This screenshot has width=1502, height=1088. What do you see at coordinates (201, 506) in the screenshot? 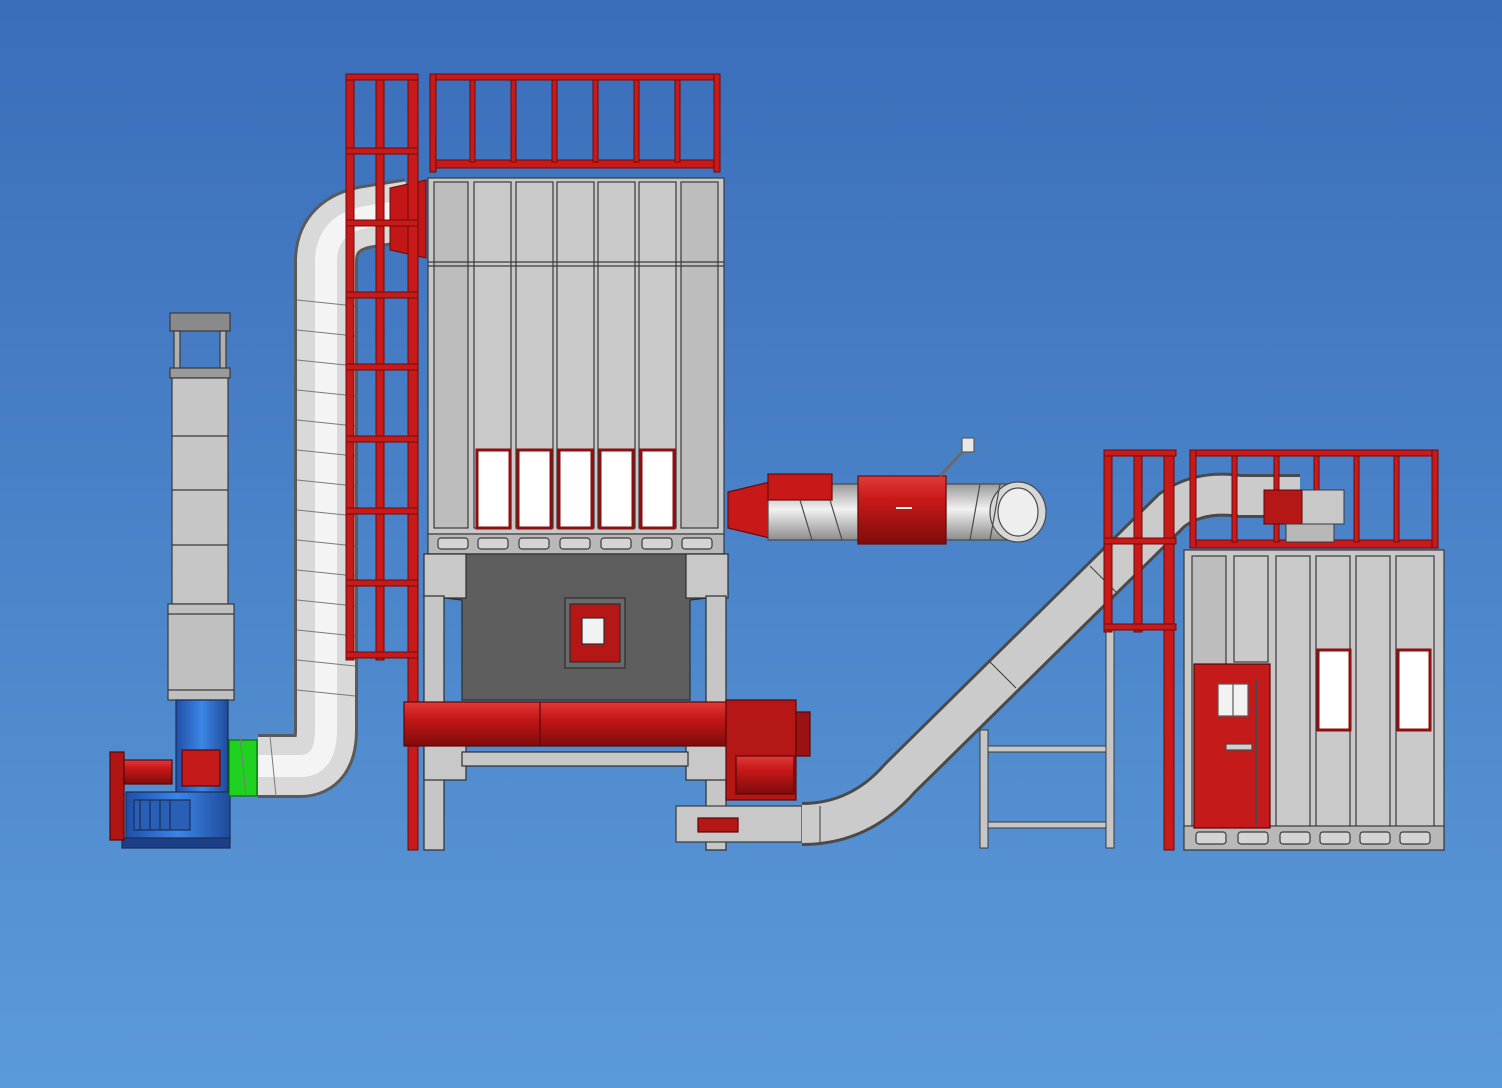
I see `exhaust-stack` at bounding box center [201, 506].